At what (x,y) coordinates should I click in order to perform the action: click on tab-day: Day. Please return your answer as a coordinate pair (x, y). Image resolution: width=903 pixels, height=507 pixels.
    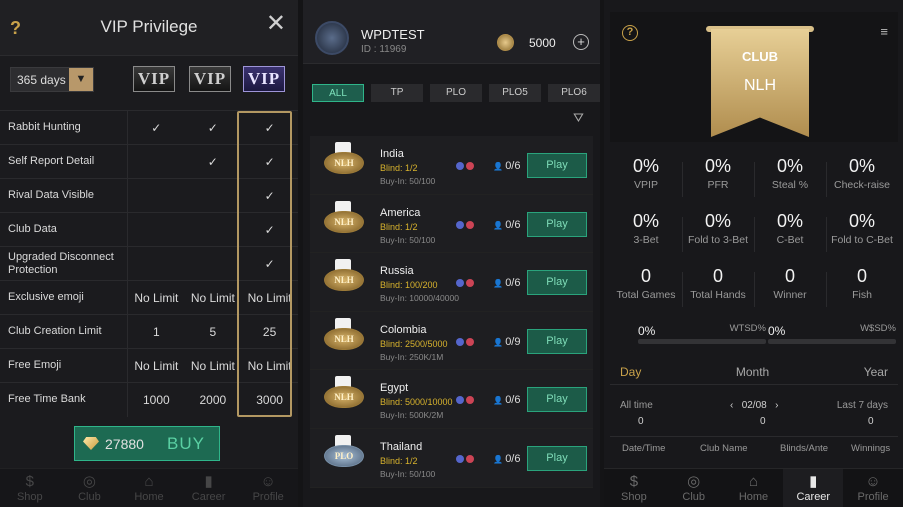
    Looking at the image, I should click on (630, 374).